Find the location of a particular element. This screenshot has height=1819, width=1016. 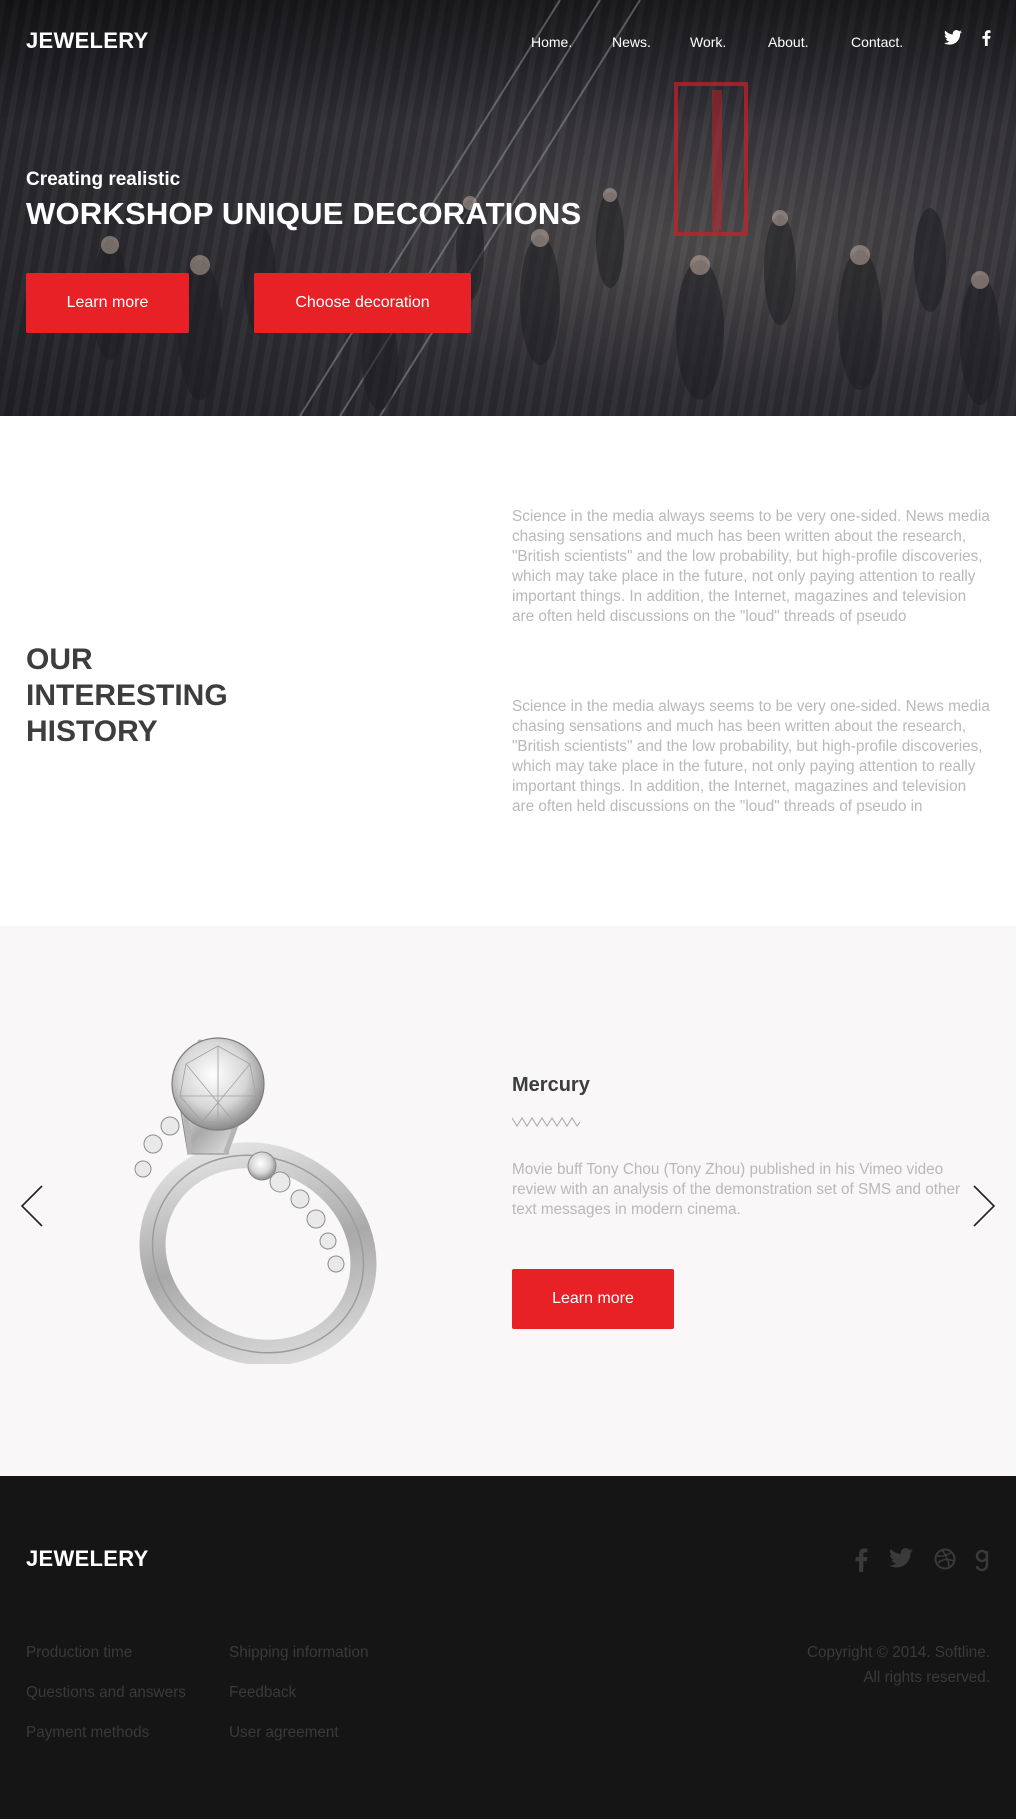

google-icon is located at coordinates (982, 1561).